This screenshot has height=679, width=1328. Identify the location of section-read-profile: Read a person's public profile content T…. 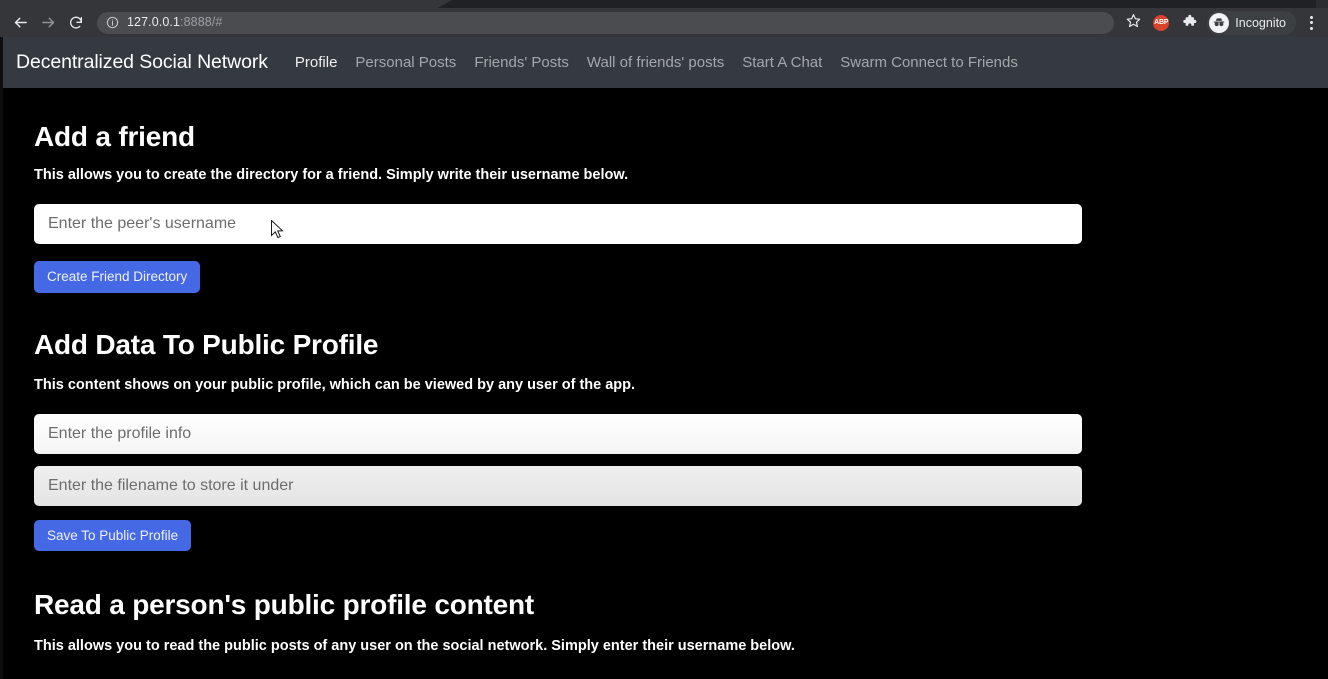
(681, 621).